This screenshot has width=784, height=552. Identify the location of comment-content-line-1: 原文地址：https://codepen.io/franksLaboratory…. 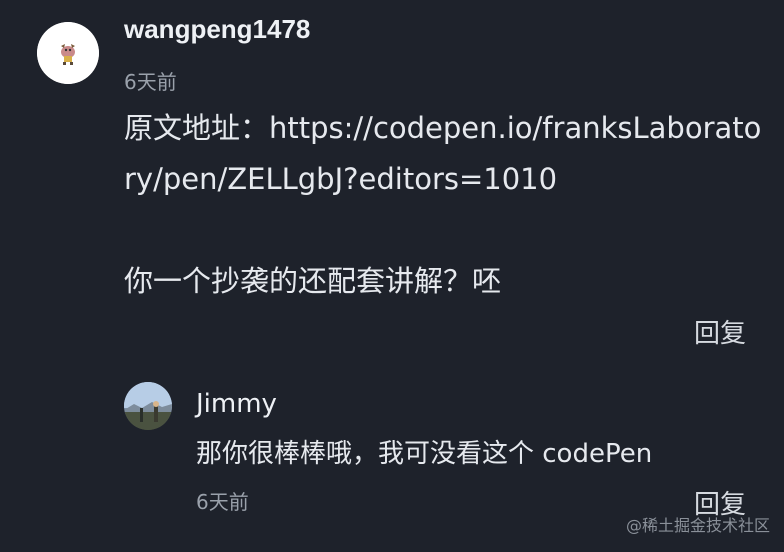
(443, 153).